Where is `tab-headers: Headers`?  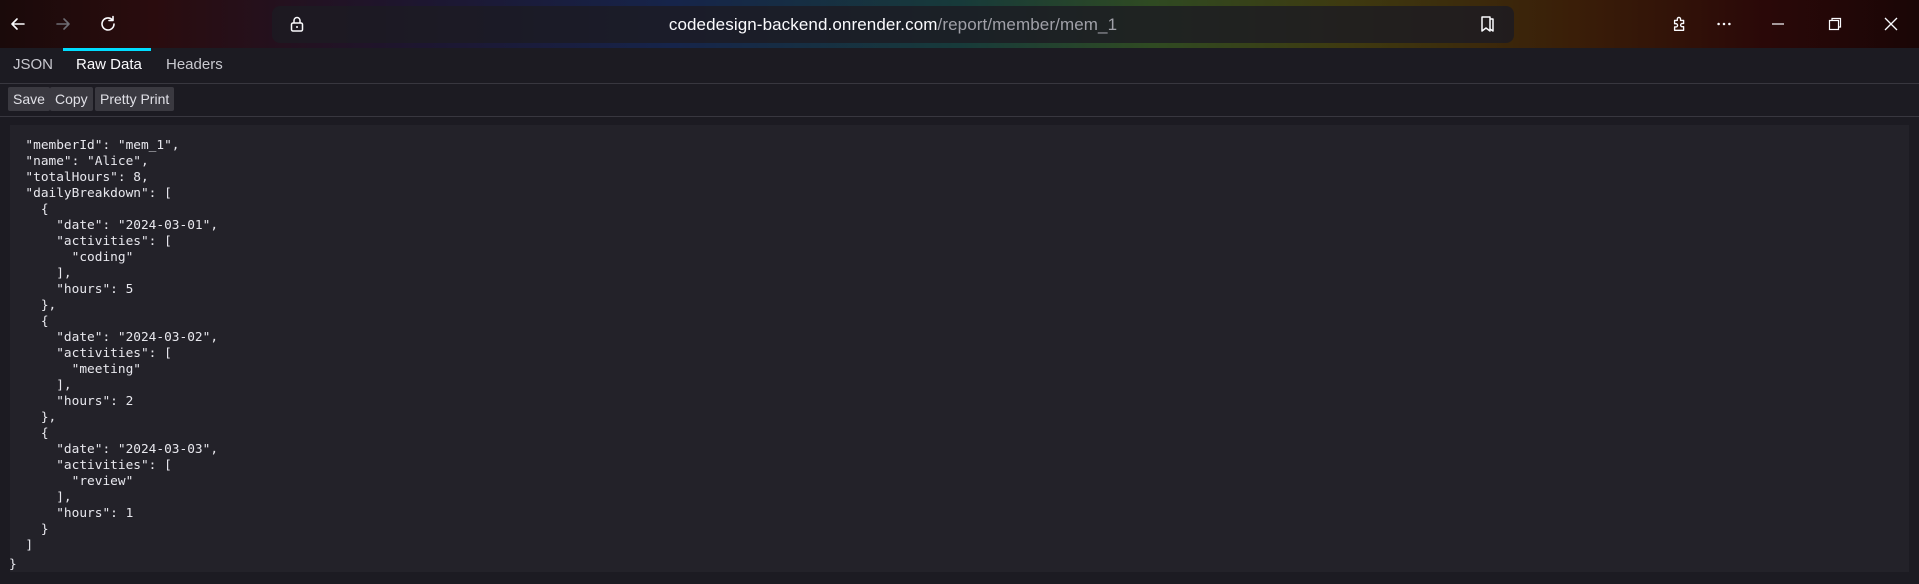 tab-headers: Headers is located at coordinates (194, 65).